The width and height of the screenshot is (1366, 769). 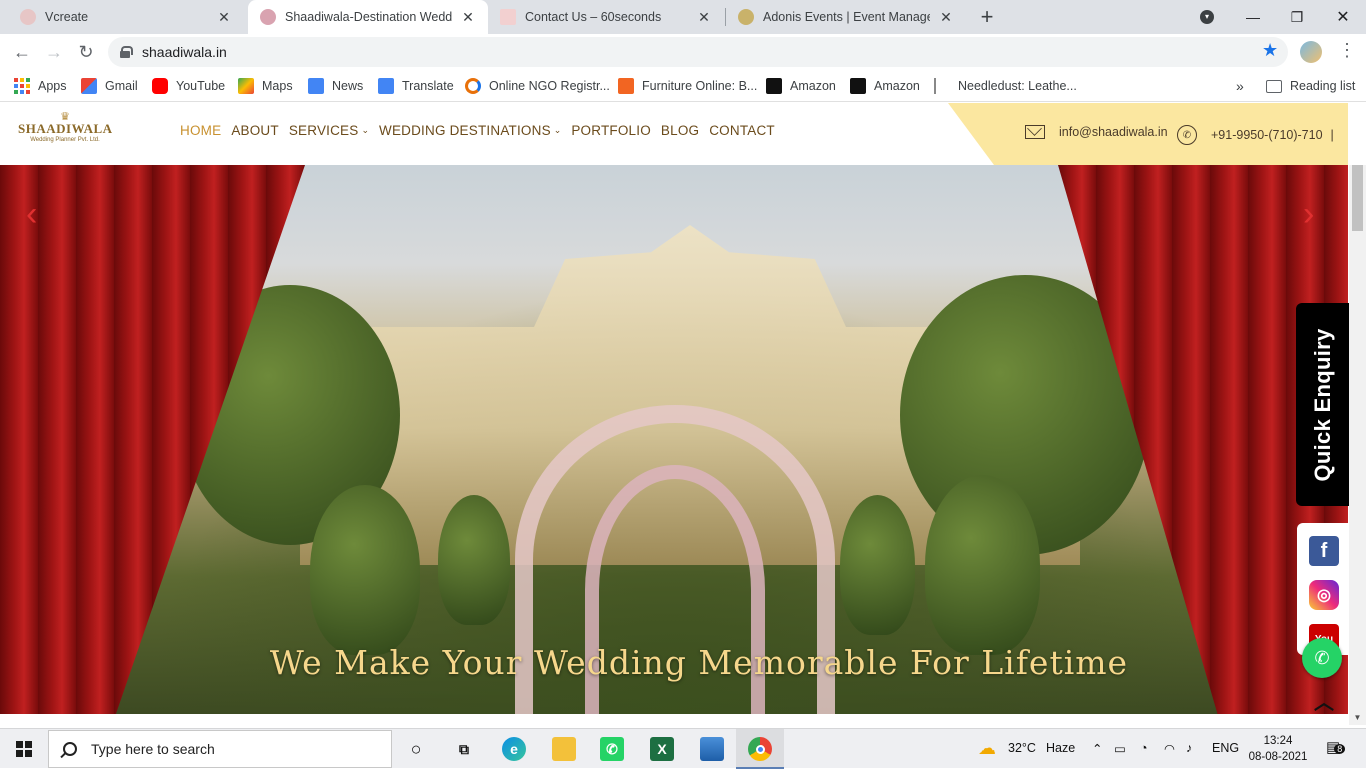 What do you see at coordinates (1336, 747) in the screenshot?
I see `notifications-icon: ▤8` at bounding box center [1336, 747].